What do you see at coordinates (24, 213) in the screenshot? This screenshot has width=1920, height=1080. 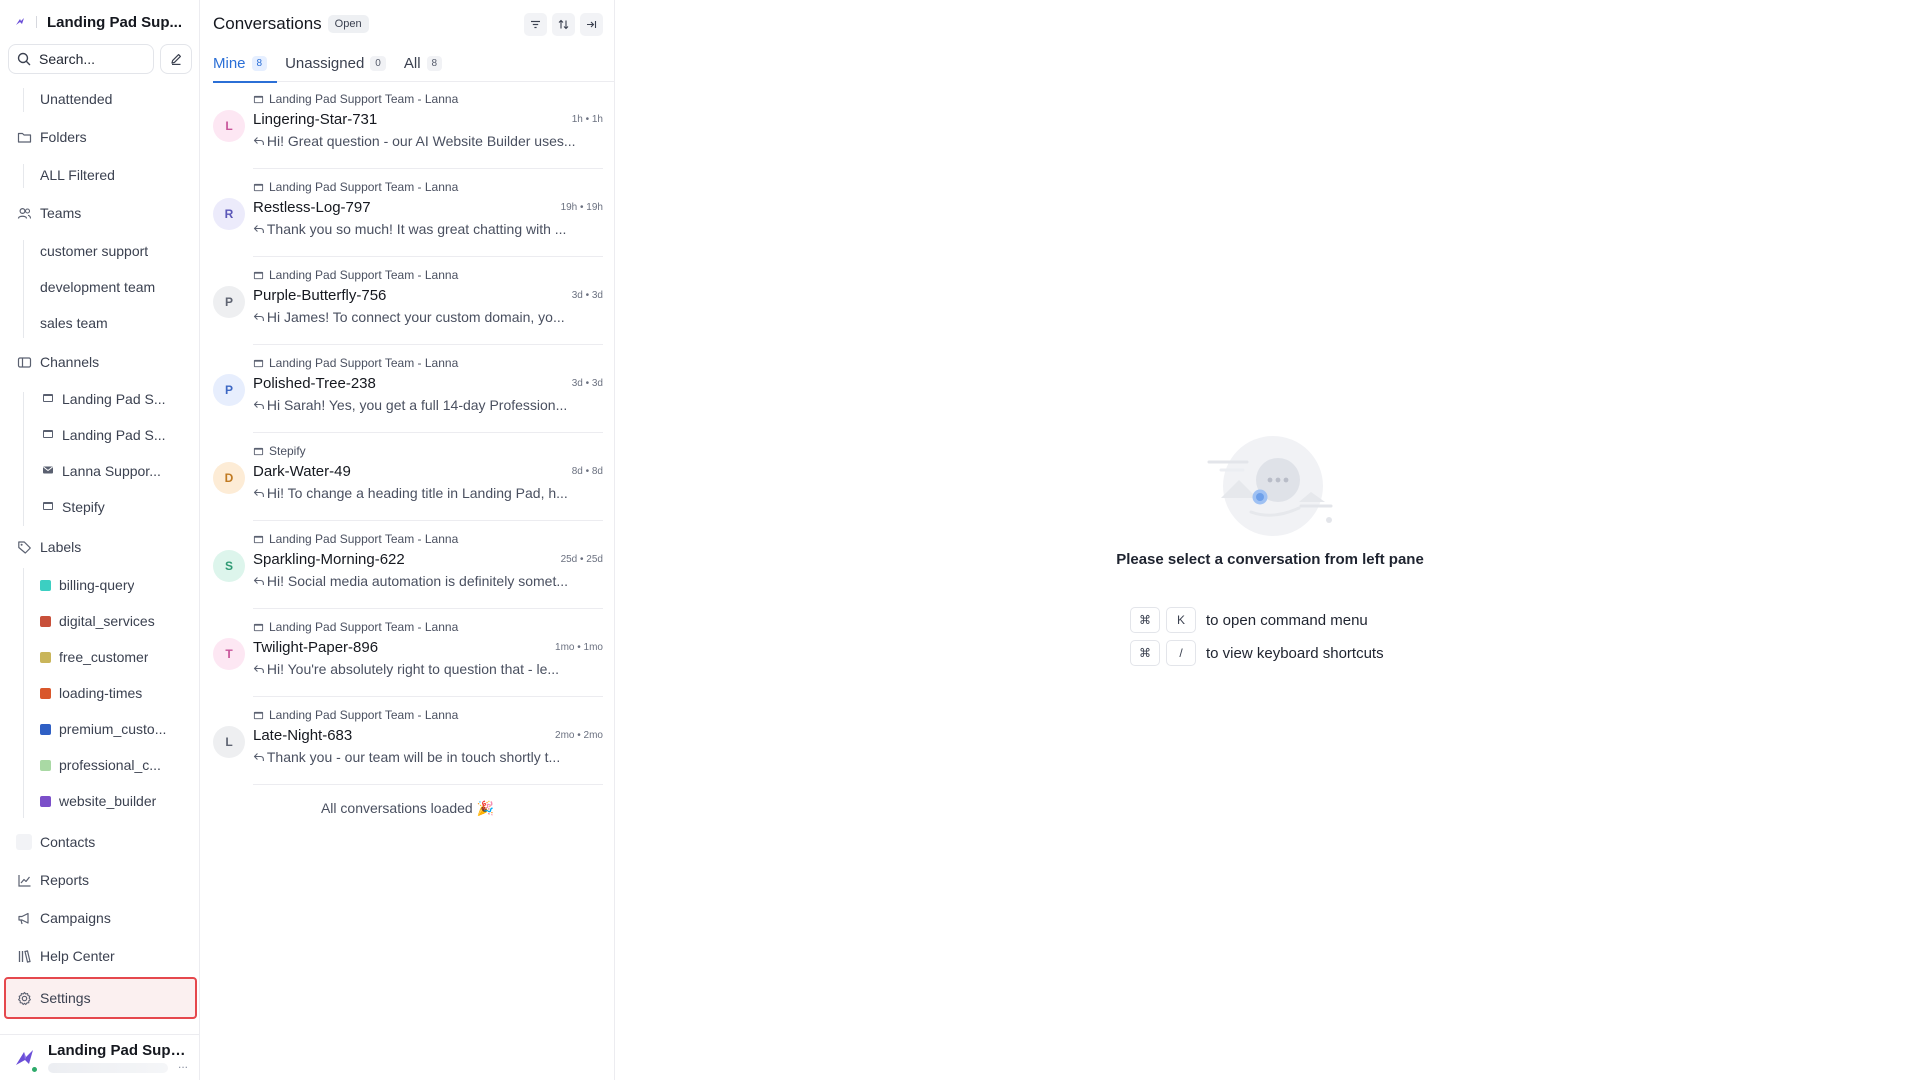 I see `users-icon` at bounding box center [24, 213].